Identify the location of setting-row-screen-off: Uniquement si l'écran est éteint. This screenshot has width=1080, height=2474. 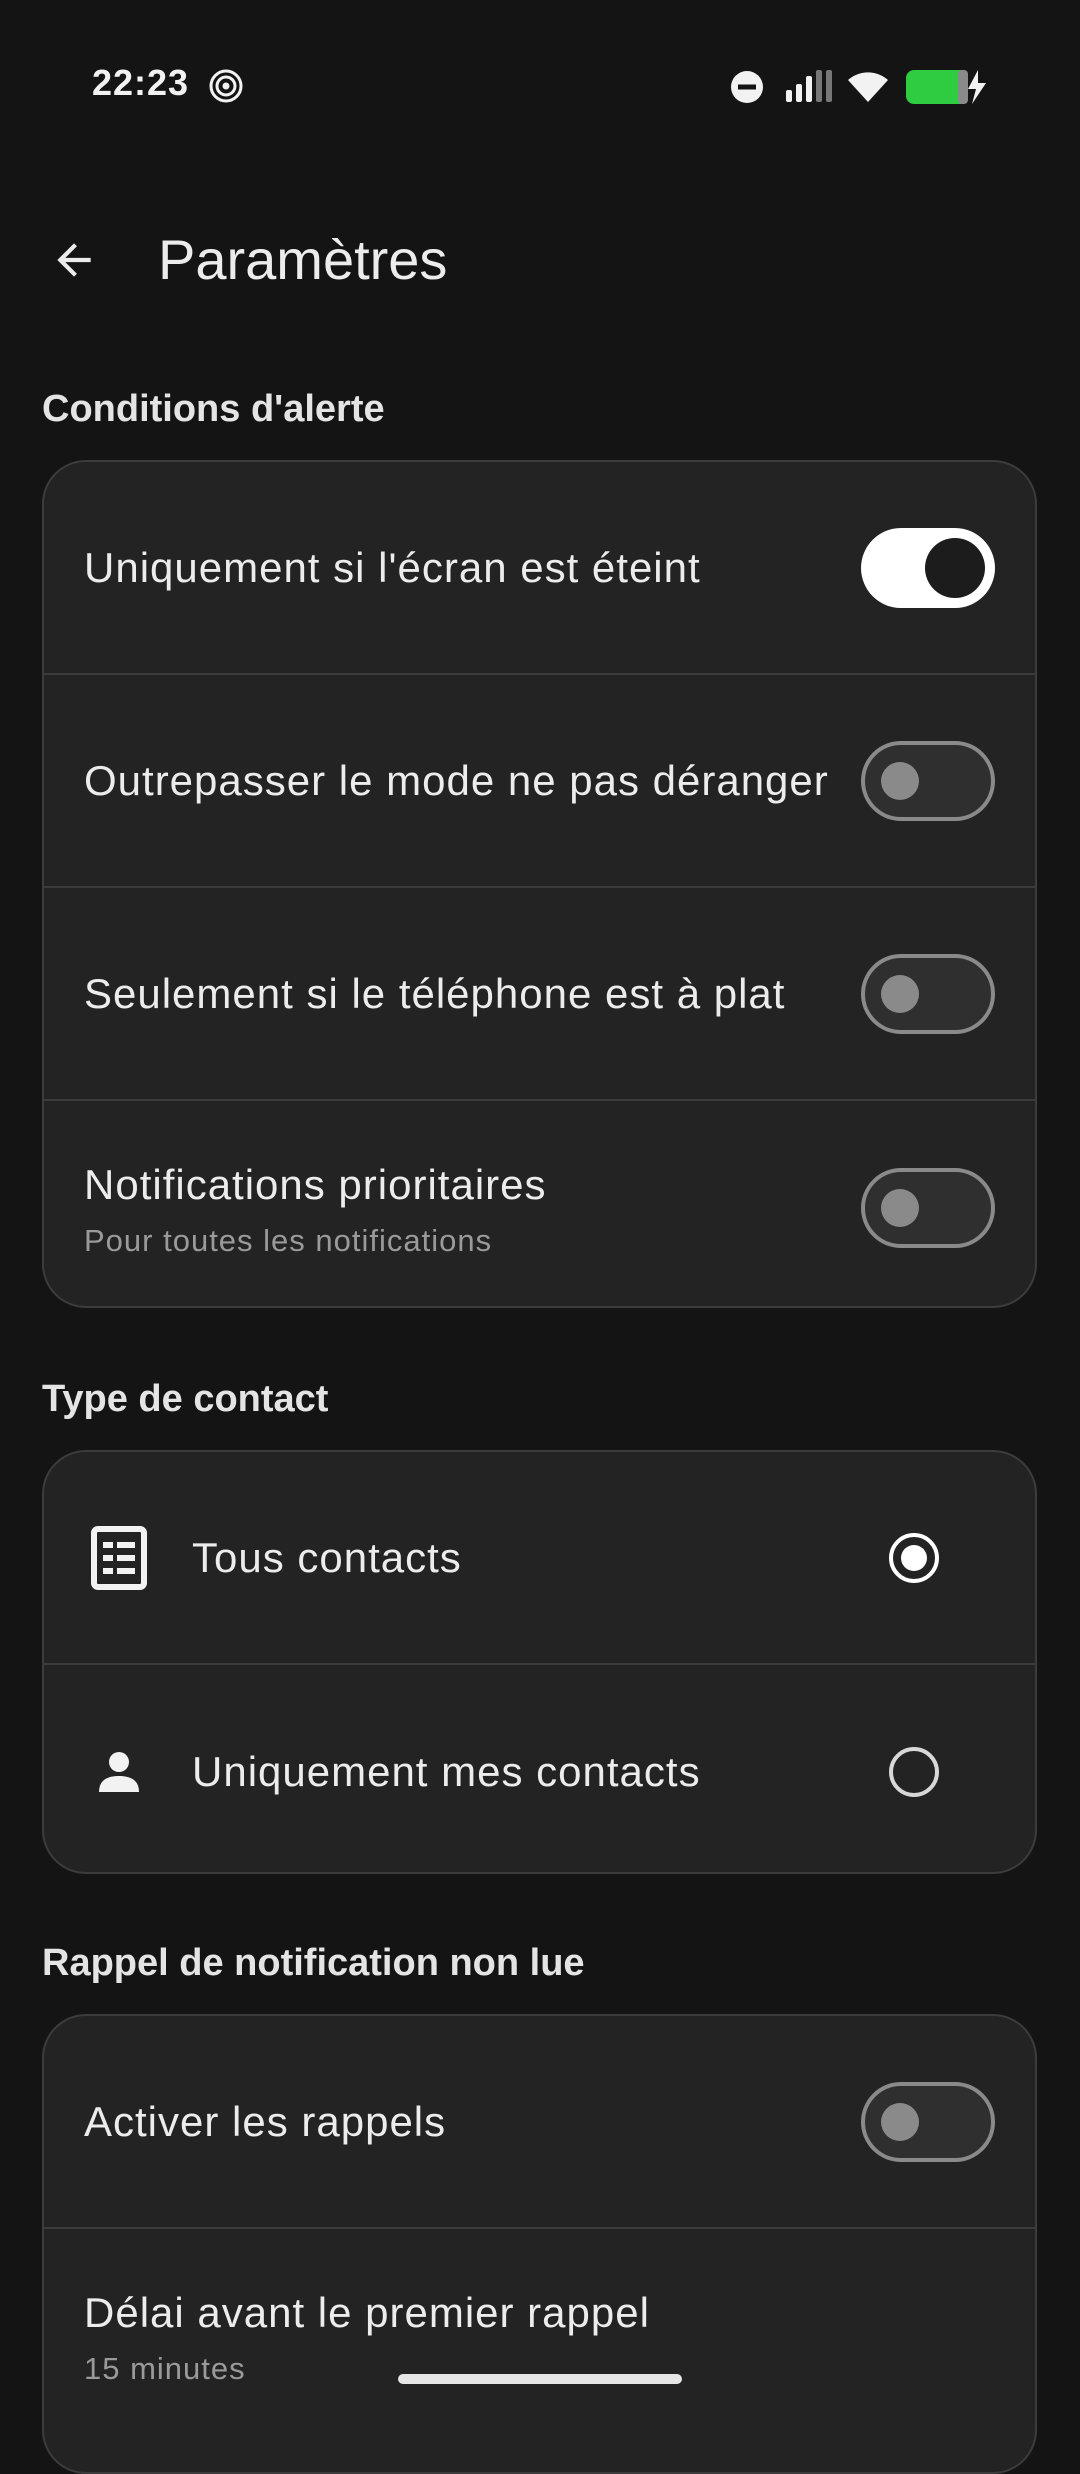
(539, 568).